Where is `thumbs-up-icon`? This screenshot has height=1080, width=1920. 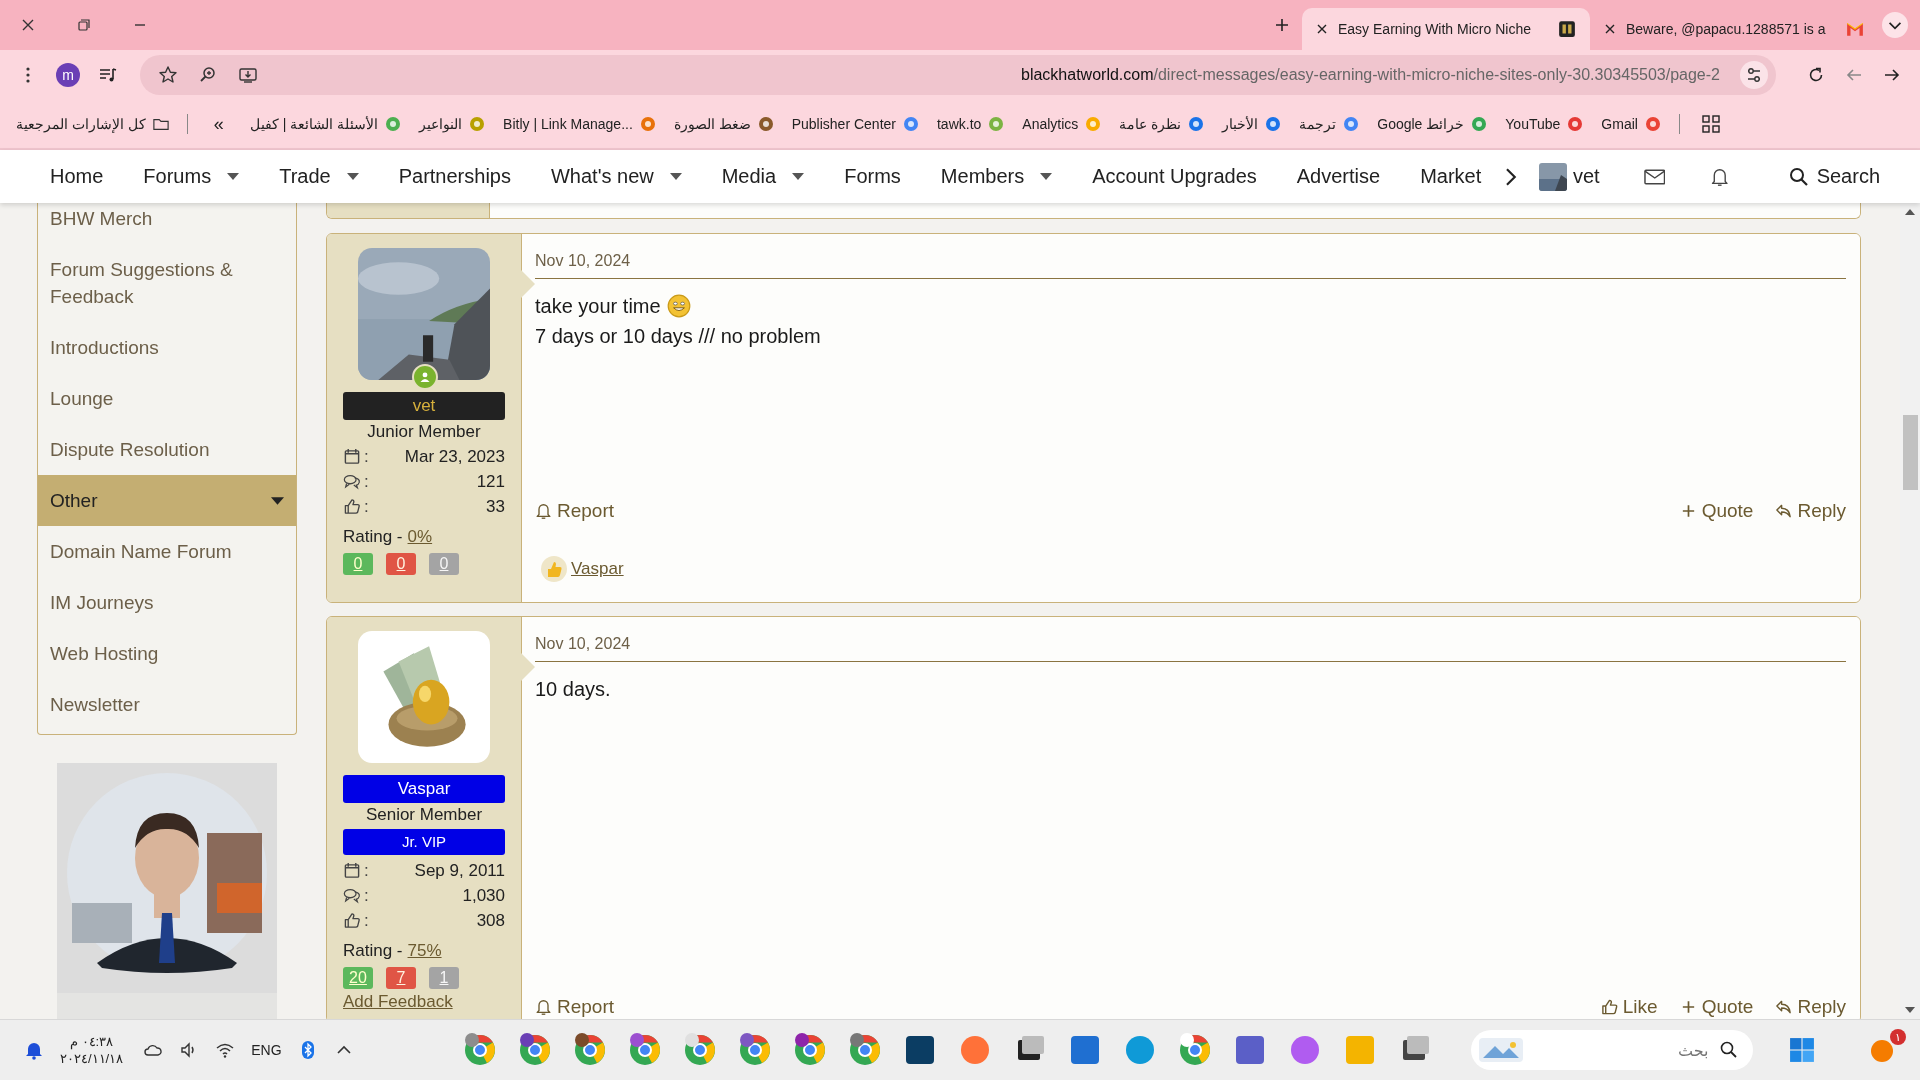 thumbs-up-icon is located at coordinates (554, 569).